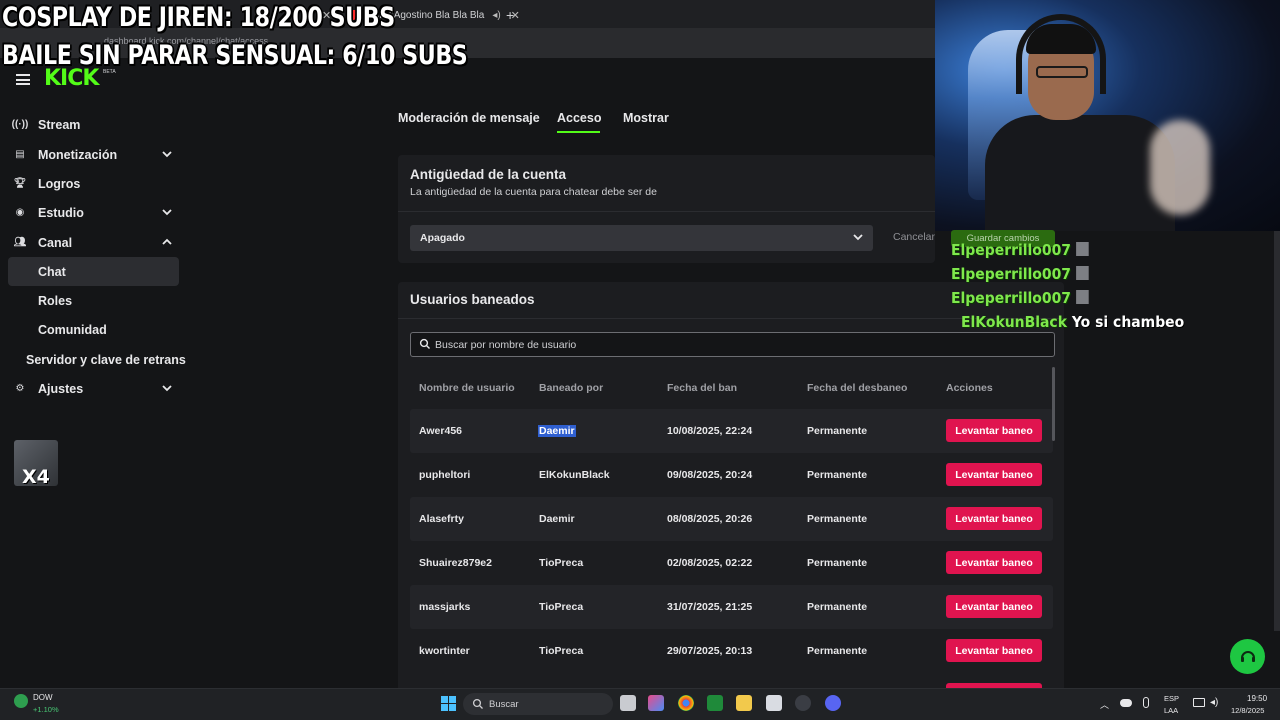 The image size is (1280, 720). Describe the element at coordinates (1146, 702) in the screenshot. I see `microphone-icon` at that location.